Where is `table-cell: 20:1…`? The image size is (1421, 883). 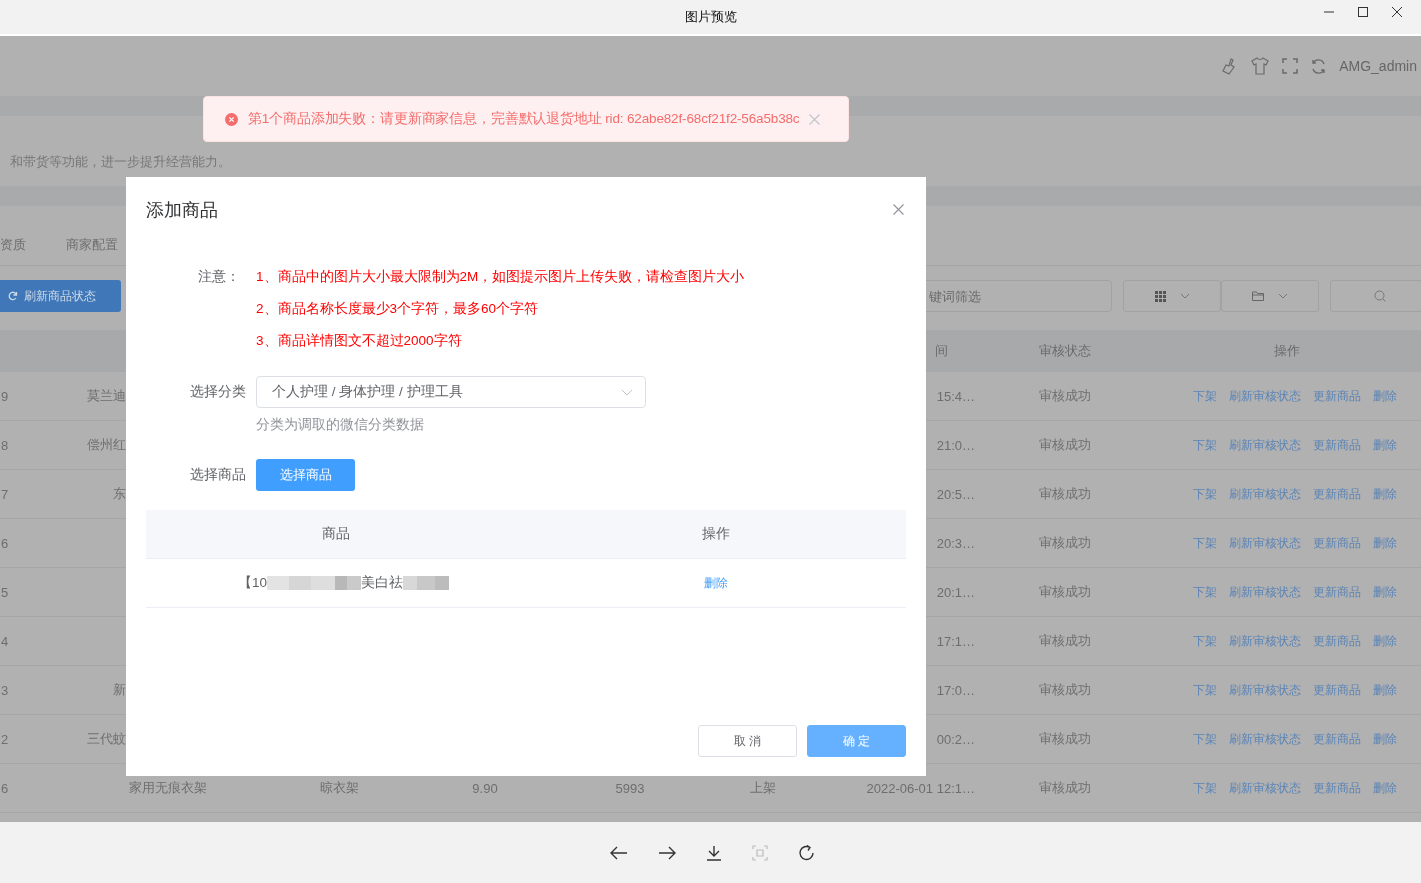
table-cell: 20:1… is located at coordinates (955, 592).